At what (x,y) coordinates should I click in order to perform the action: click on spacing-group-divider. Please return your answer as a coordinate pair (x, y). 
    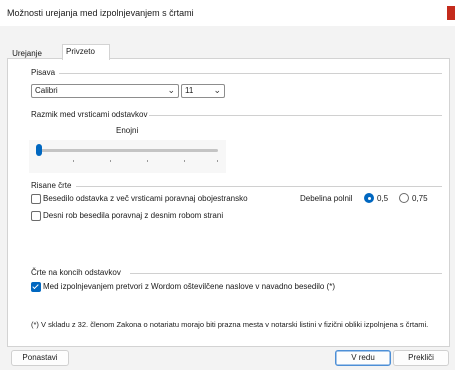
    Looking at the image, I should click on (295, 115).